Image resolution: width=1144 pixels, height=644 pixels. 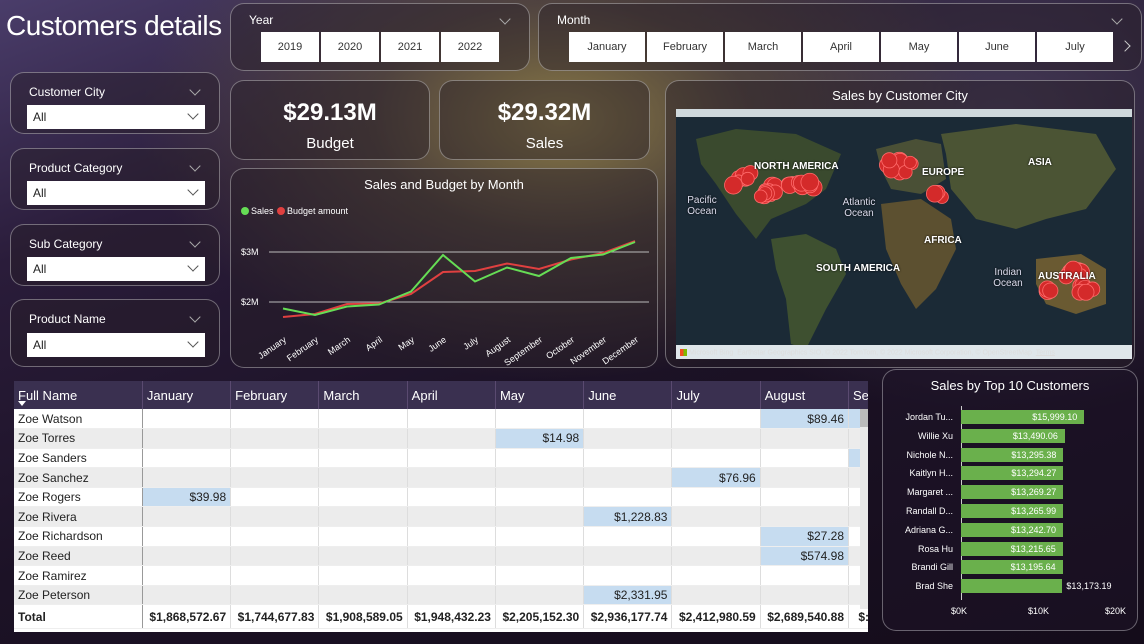 What do you see at coordinates (116, 345) in the screenshot?
I see `product-name-dropdown: All` at bounding box center [116, 345].